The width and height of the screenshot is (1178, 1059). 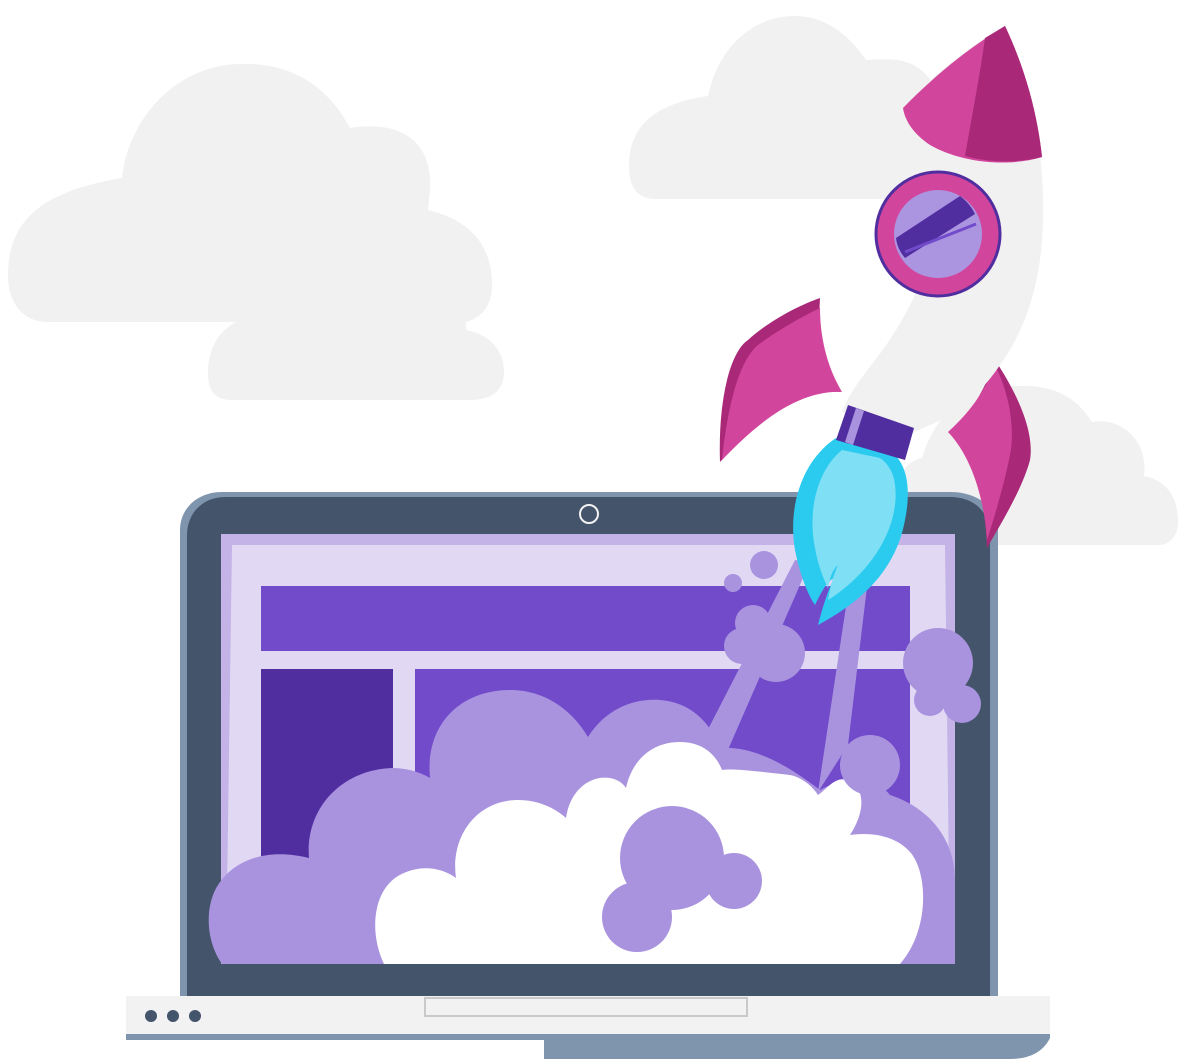 What do you see at coordinates (588, 1044) in the screenshot?
I see `laptop-base-underside` at bounding box center [588, 1044].